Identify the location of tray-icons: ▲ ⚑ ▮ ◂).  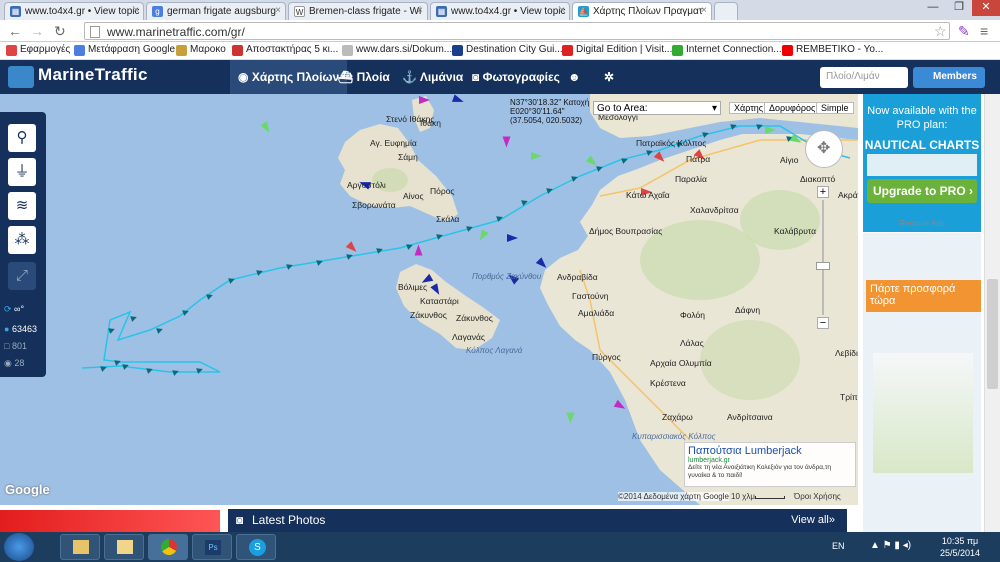
(890, 545).